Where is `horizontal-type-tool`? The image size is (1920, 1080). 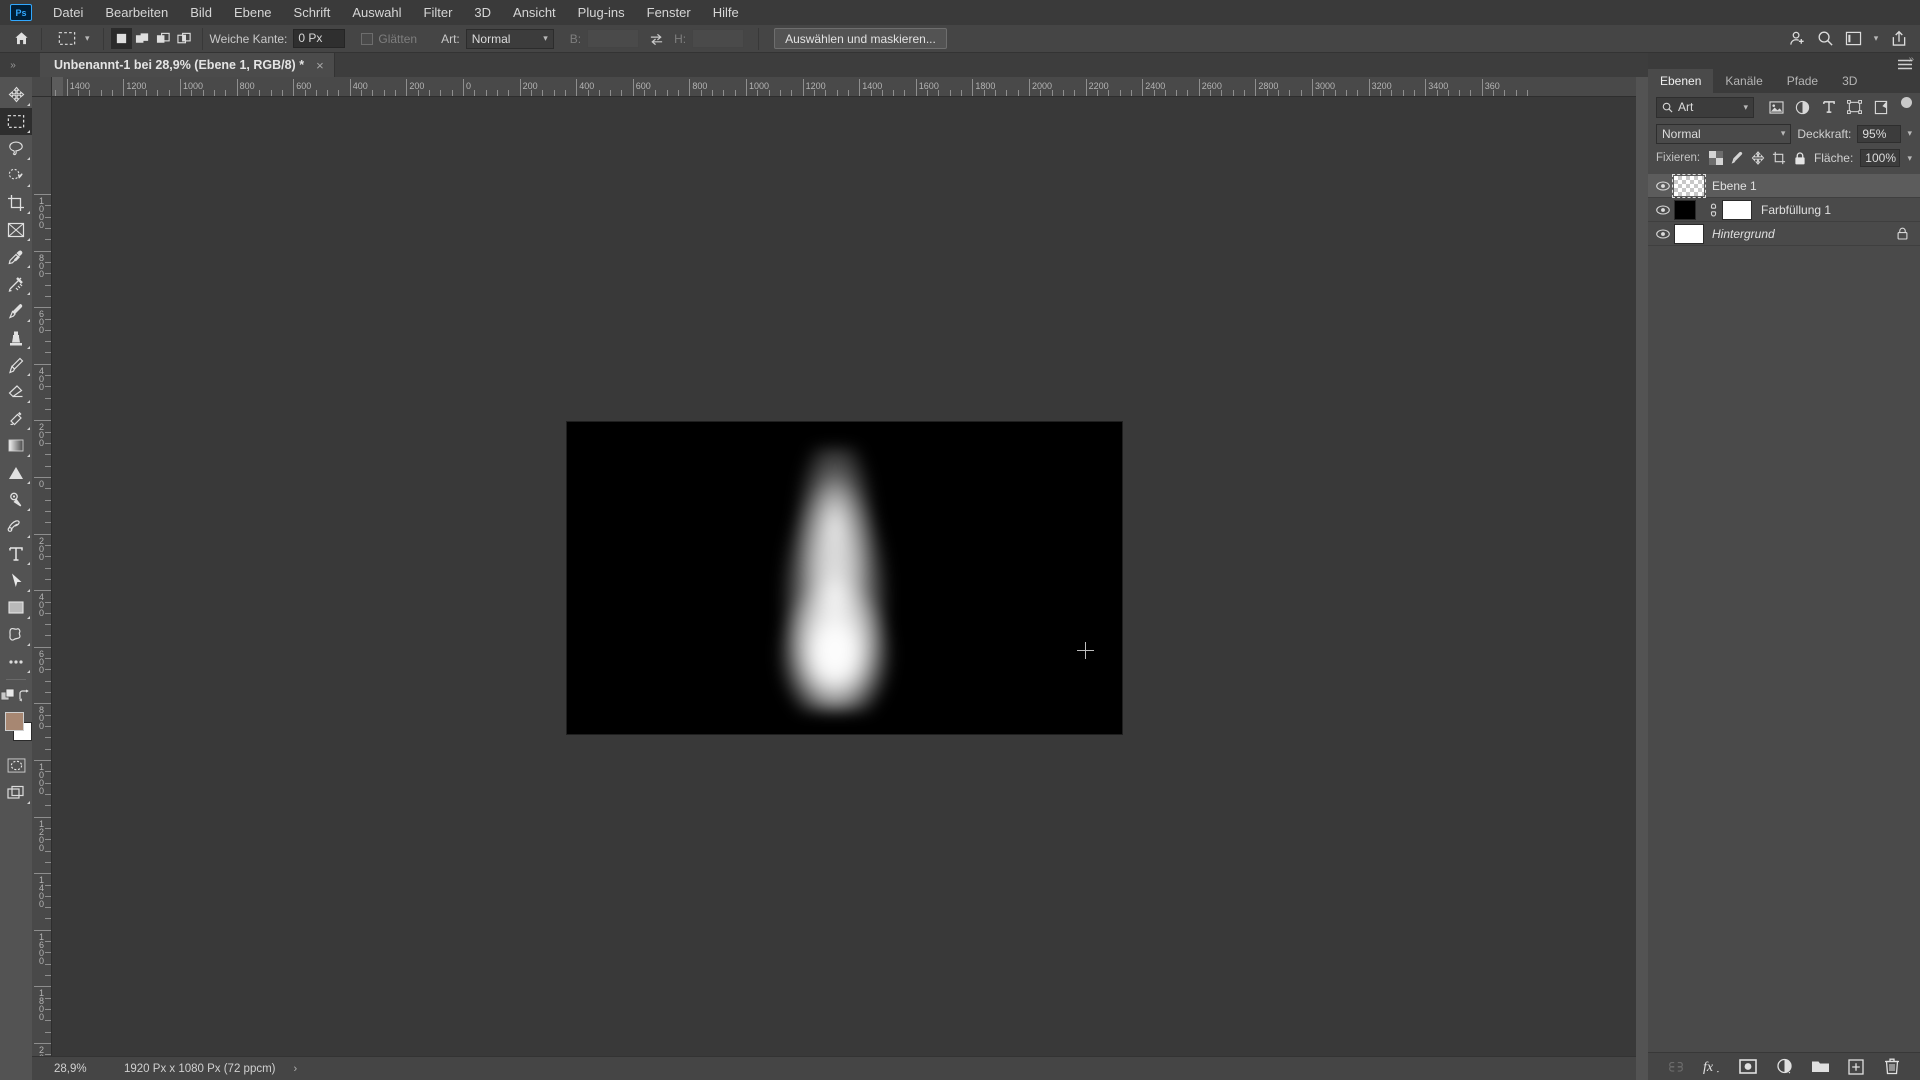
horizontal-type-tool is located at coordinates (16, 553).